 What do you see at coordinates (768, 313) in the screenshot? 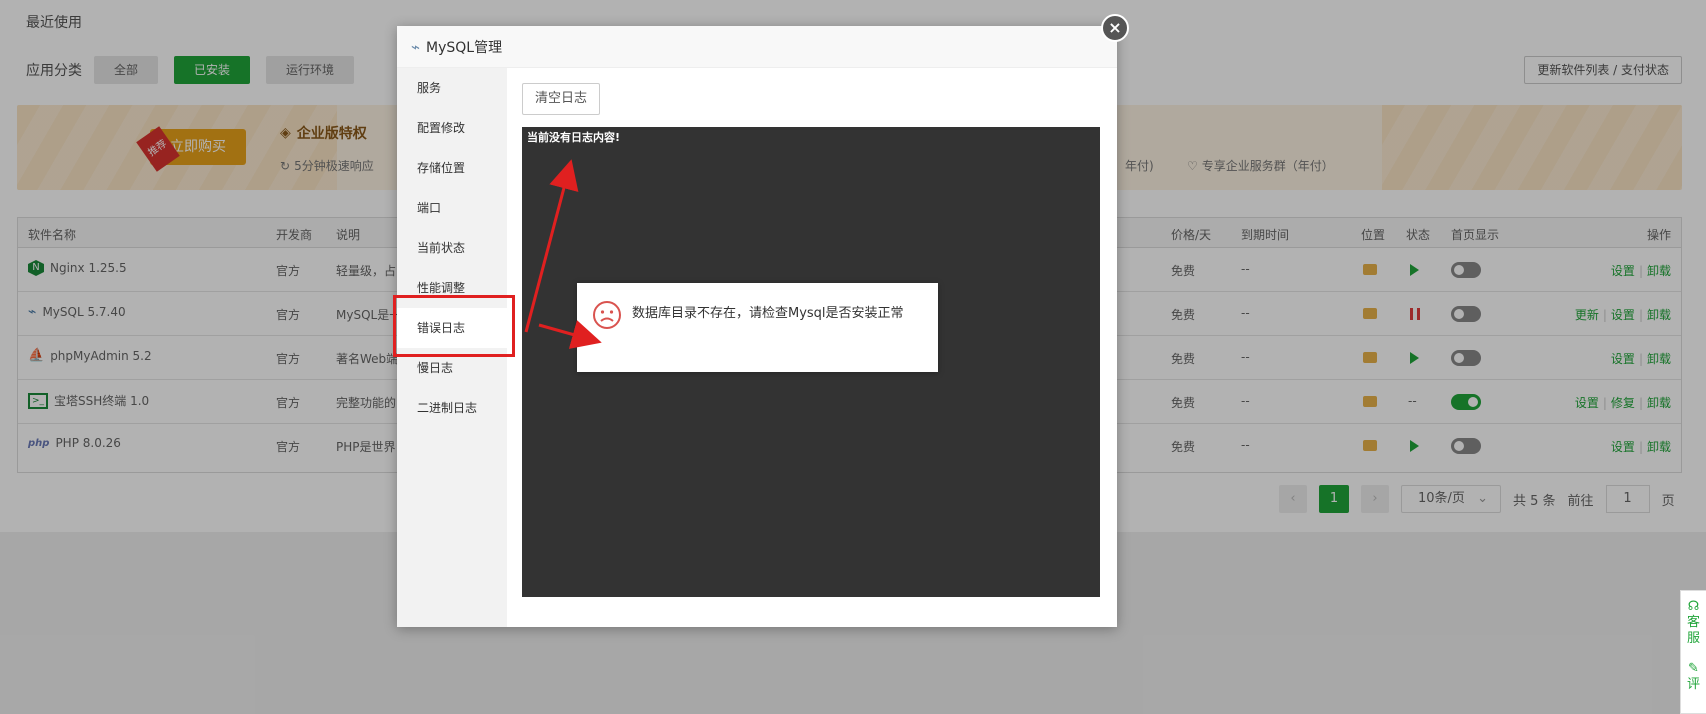
I see `error-message-text: 数据库目录不存在，请检查Mysql是否安装正常` at bounding box center [768, 313].